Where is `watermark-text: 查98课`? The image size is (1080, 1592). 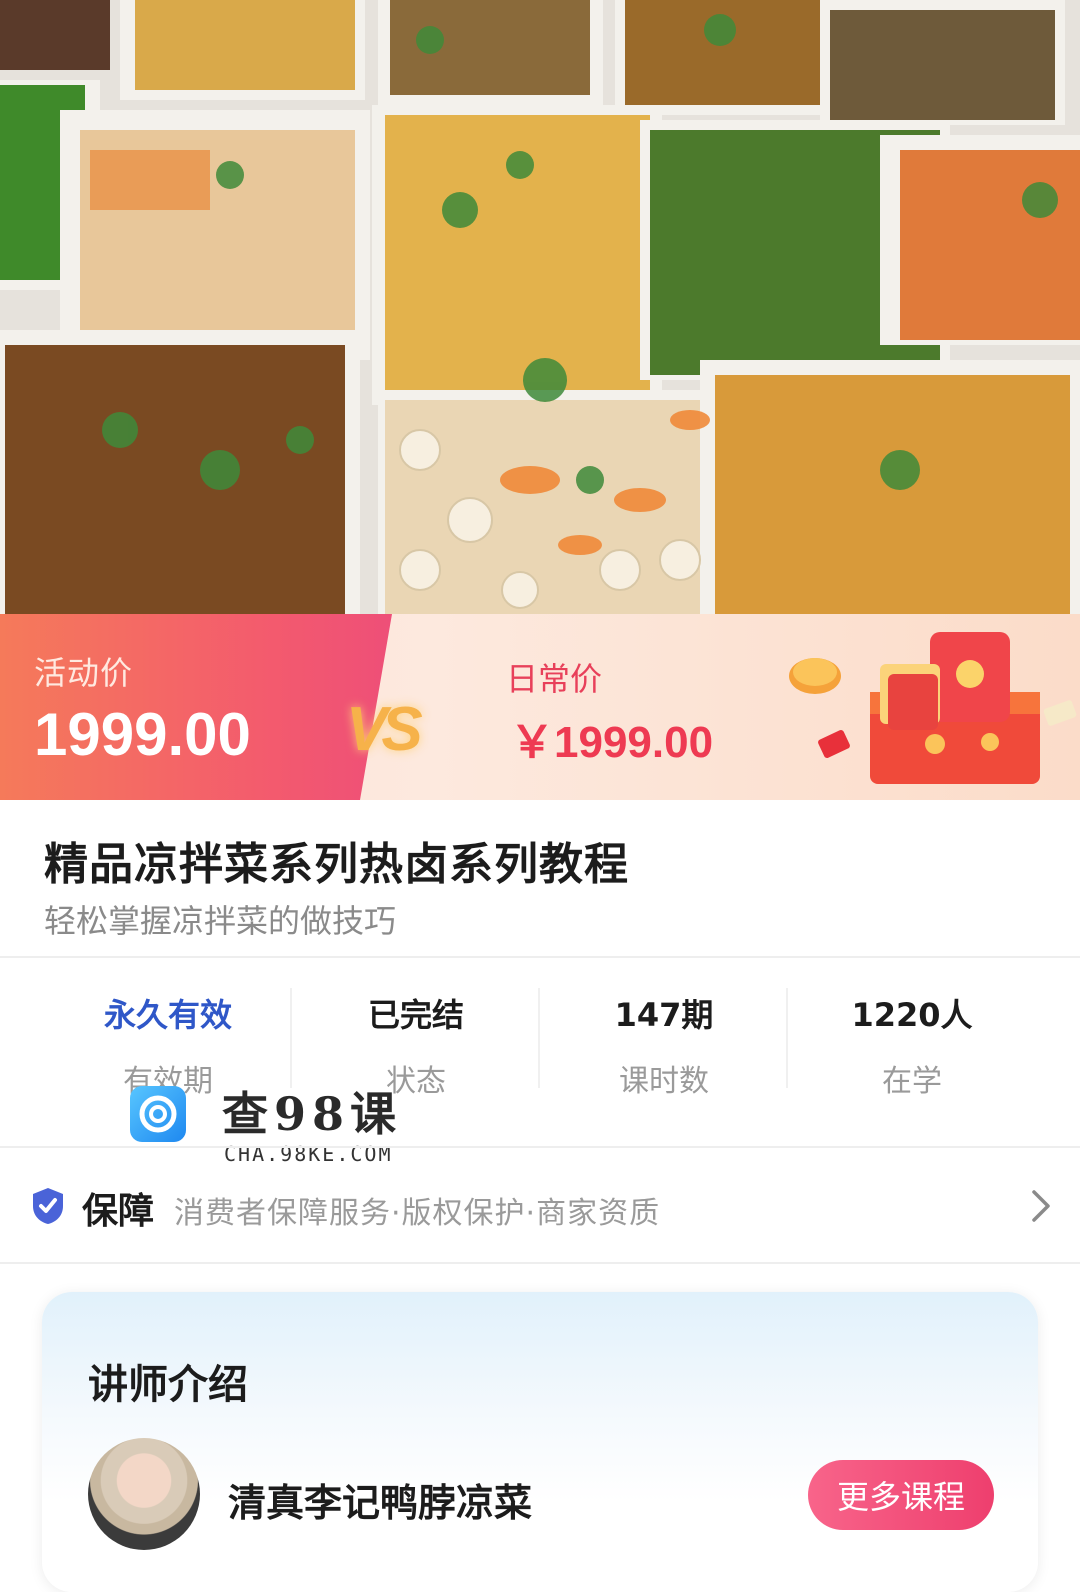
watermark-text: 查98课 is located at coordinates (312, 1114).